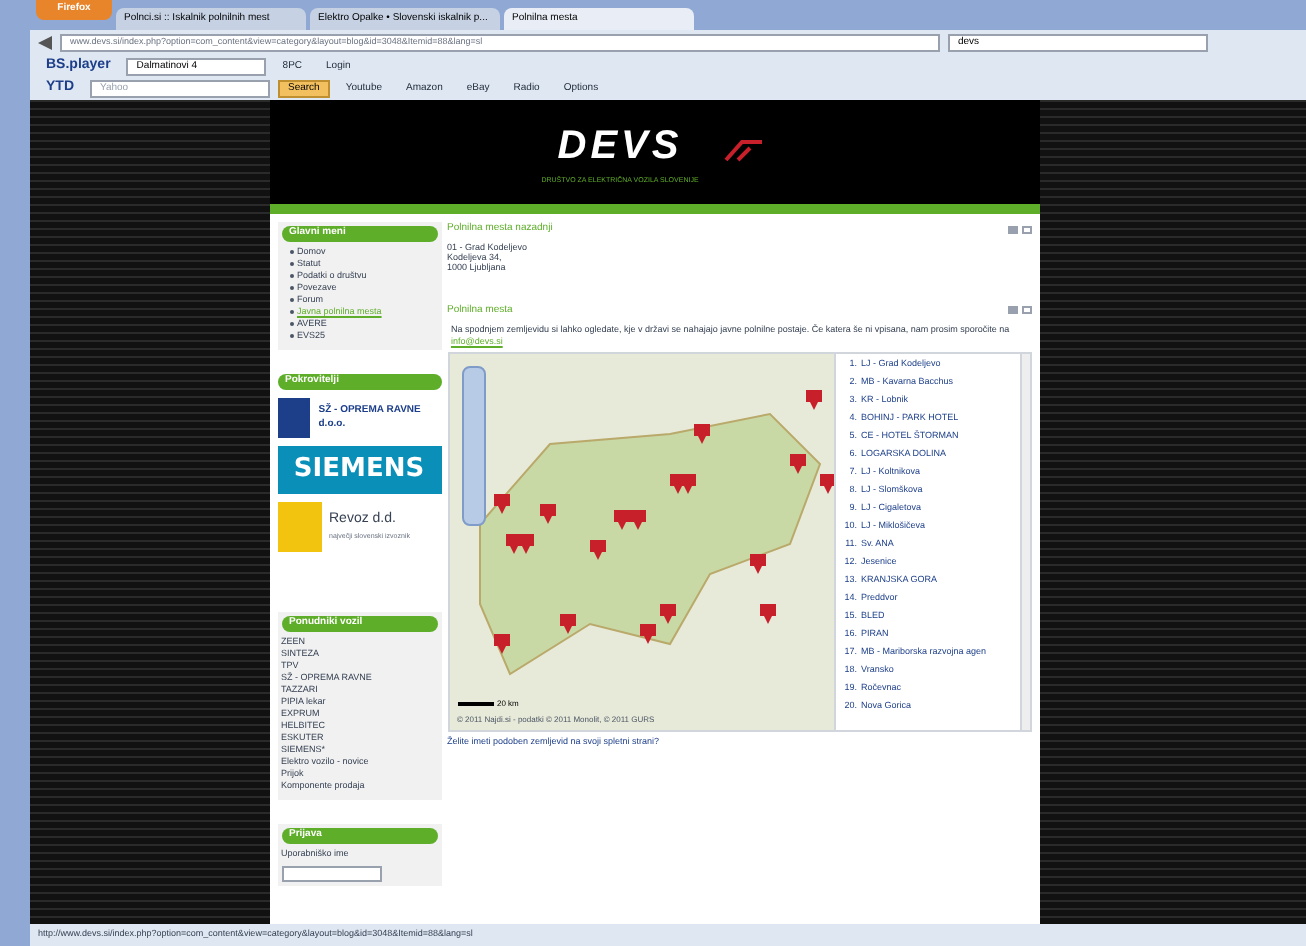 The image size is (1306, 946). What do you see at coordinates (331, 873) in the screenshot?
I see `username-field` at bounding box center [331, 873].